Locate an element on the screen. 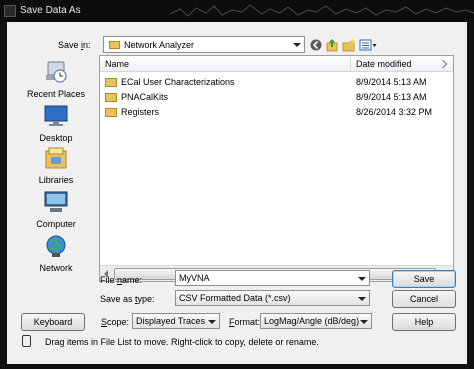  network-icon is located at coordinates (56, 246).